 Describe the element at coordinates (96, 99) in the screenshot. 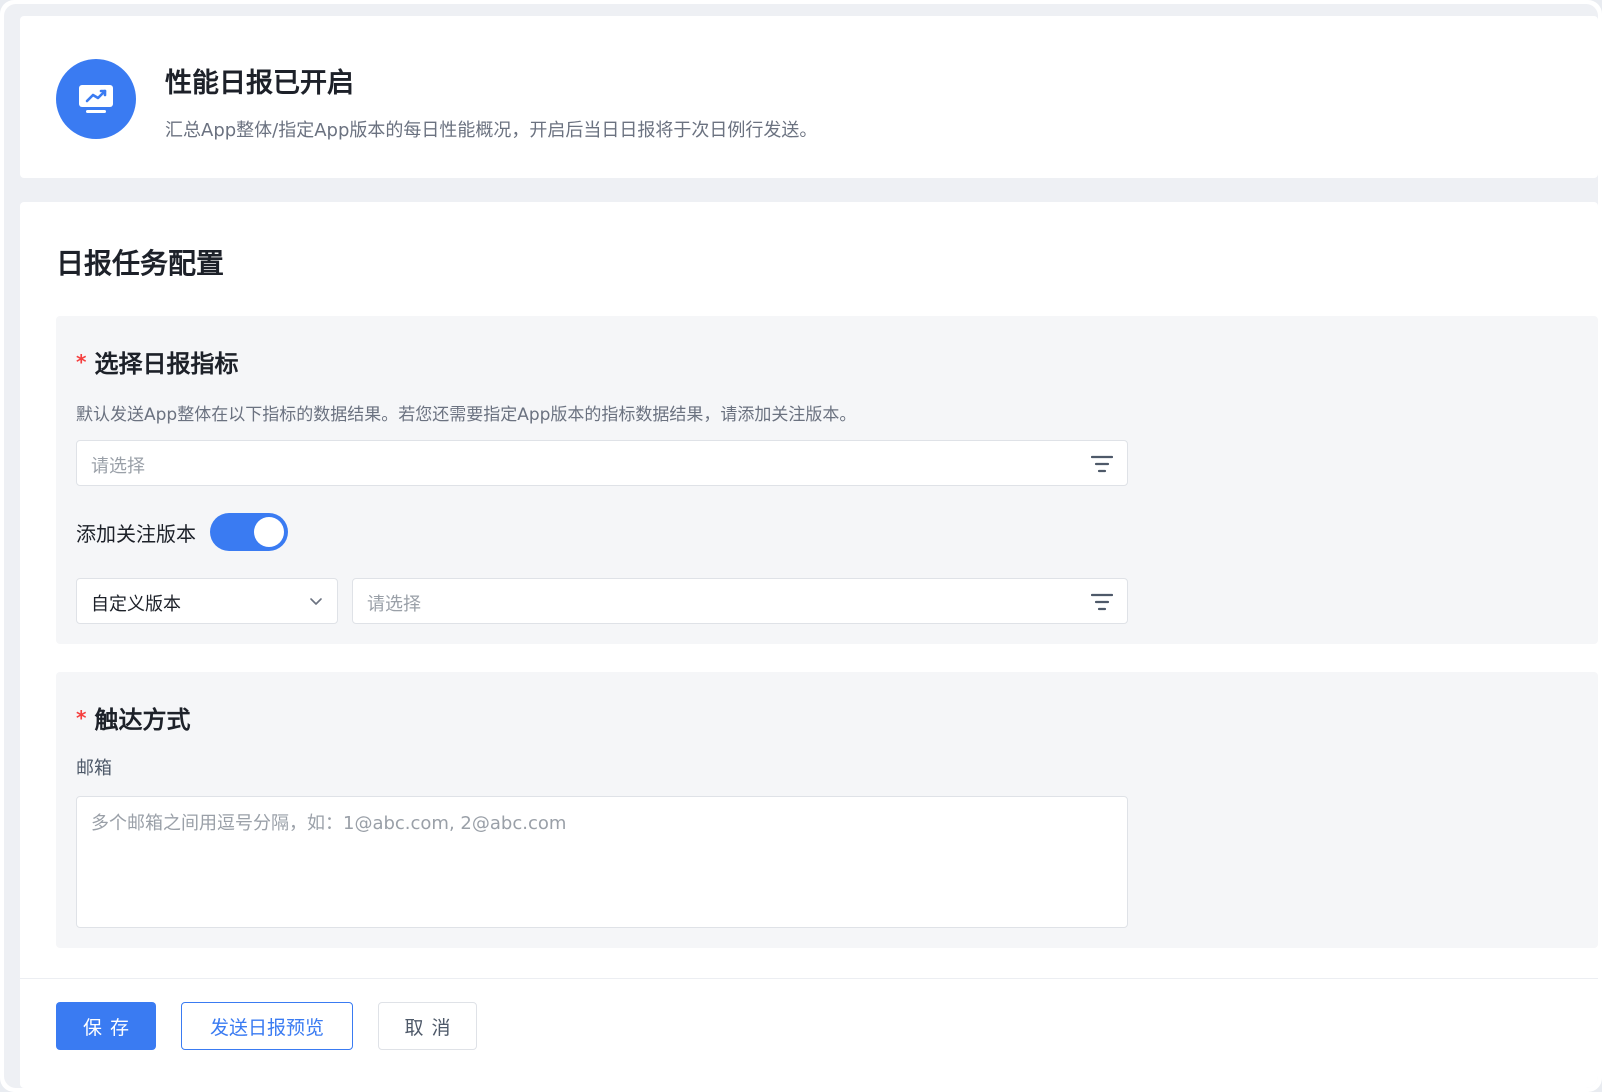

I see `monitor-trend-icon` at that location.